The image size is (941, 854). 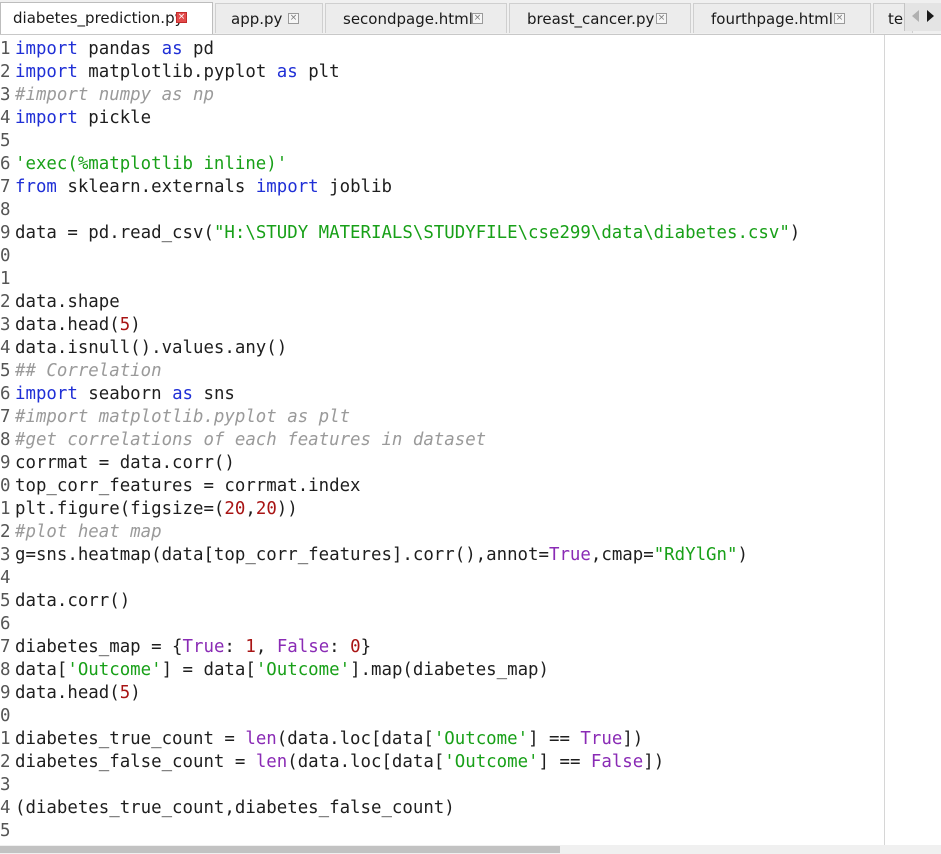 What do you see at coordinates (569, 555) in the screenshot?
I see `code-token: True` at bounding box center [569, 555].